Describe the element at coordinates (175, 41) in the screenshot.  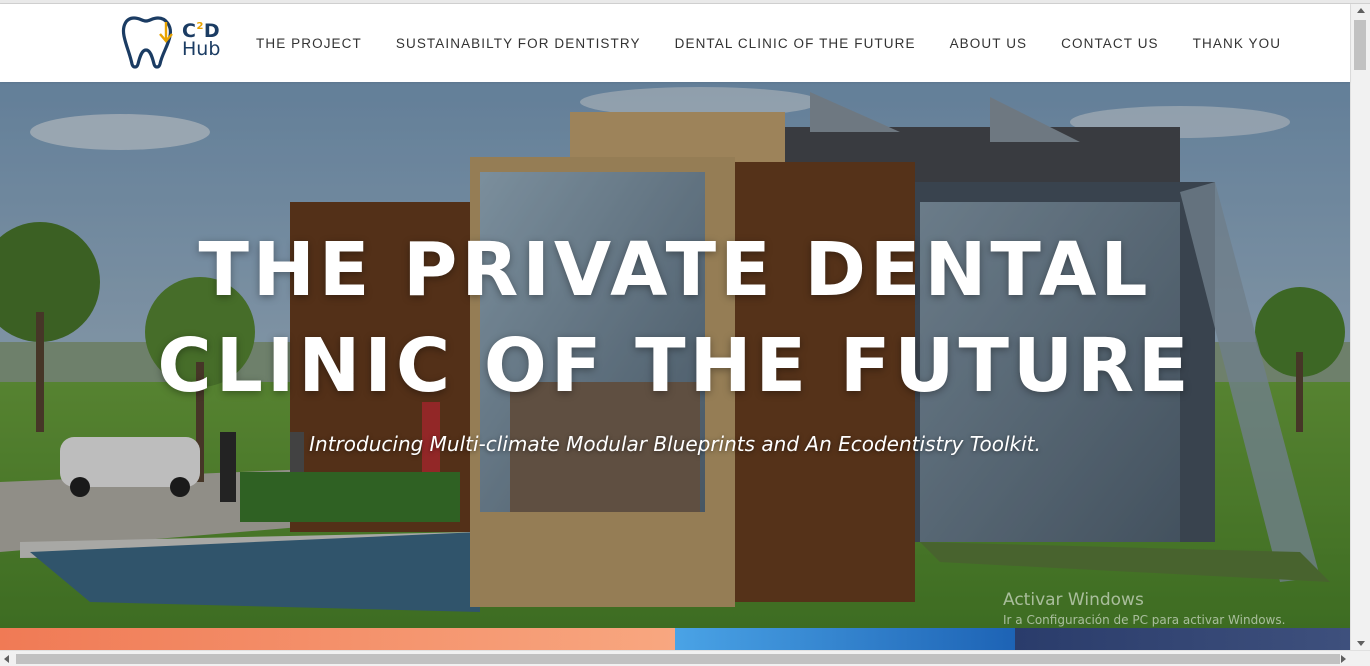
I see `site-logo: C2D Hub` at that location.